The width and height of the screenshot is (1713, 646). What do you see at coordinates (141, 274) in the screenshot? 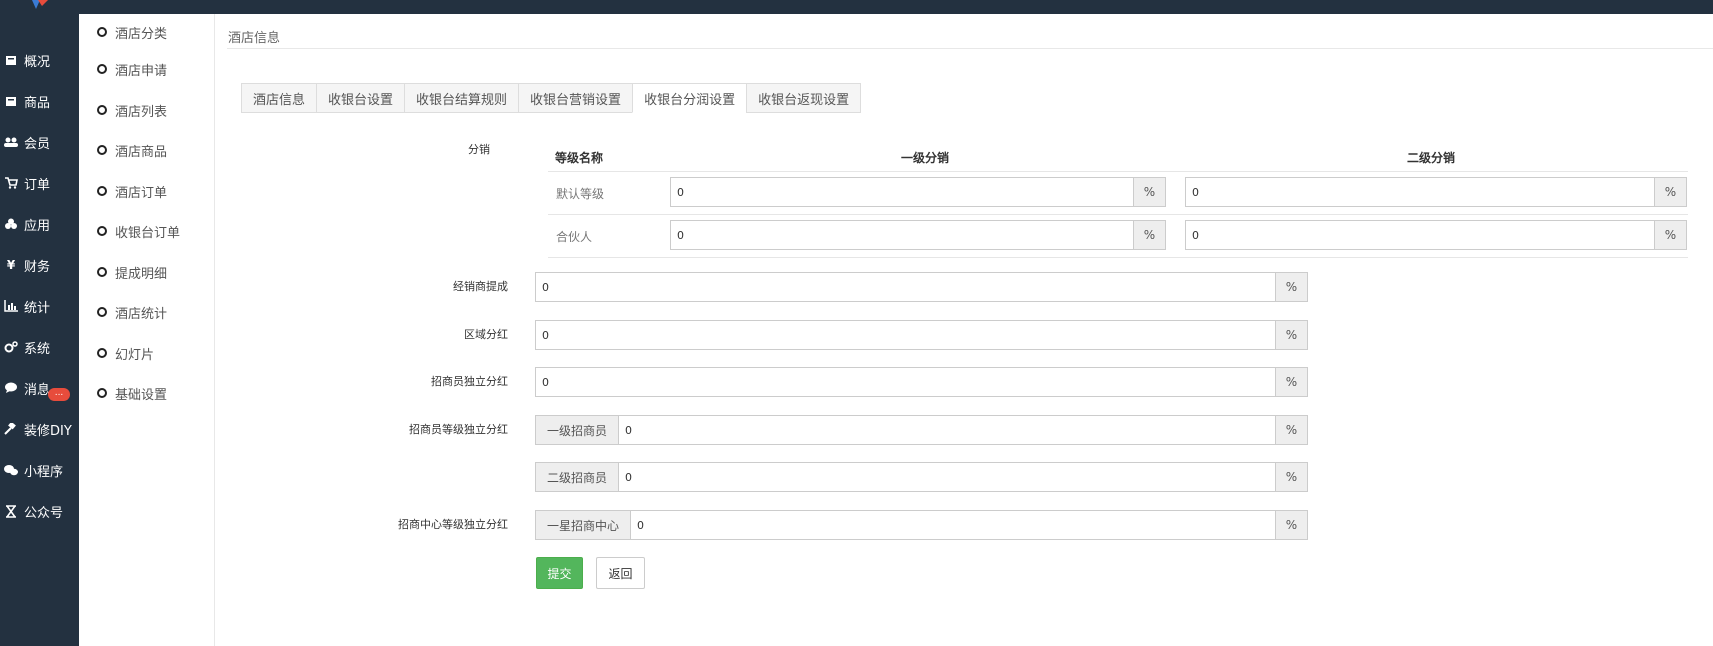
I see `subnav-item-label: 提成明细` at bounding box center [141, 274].